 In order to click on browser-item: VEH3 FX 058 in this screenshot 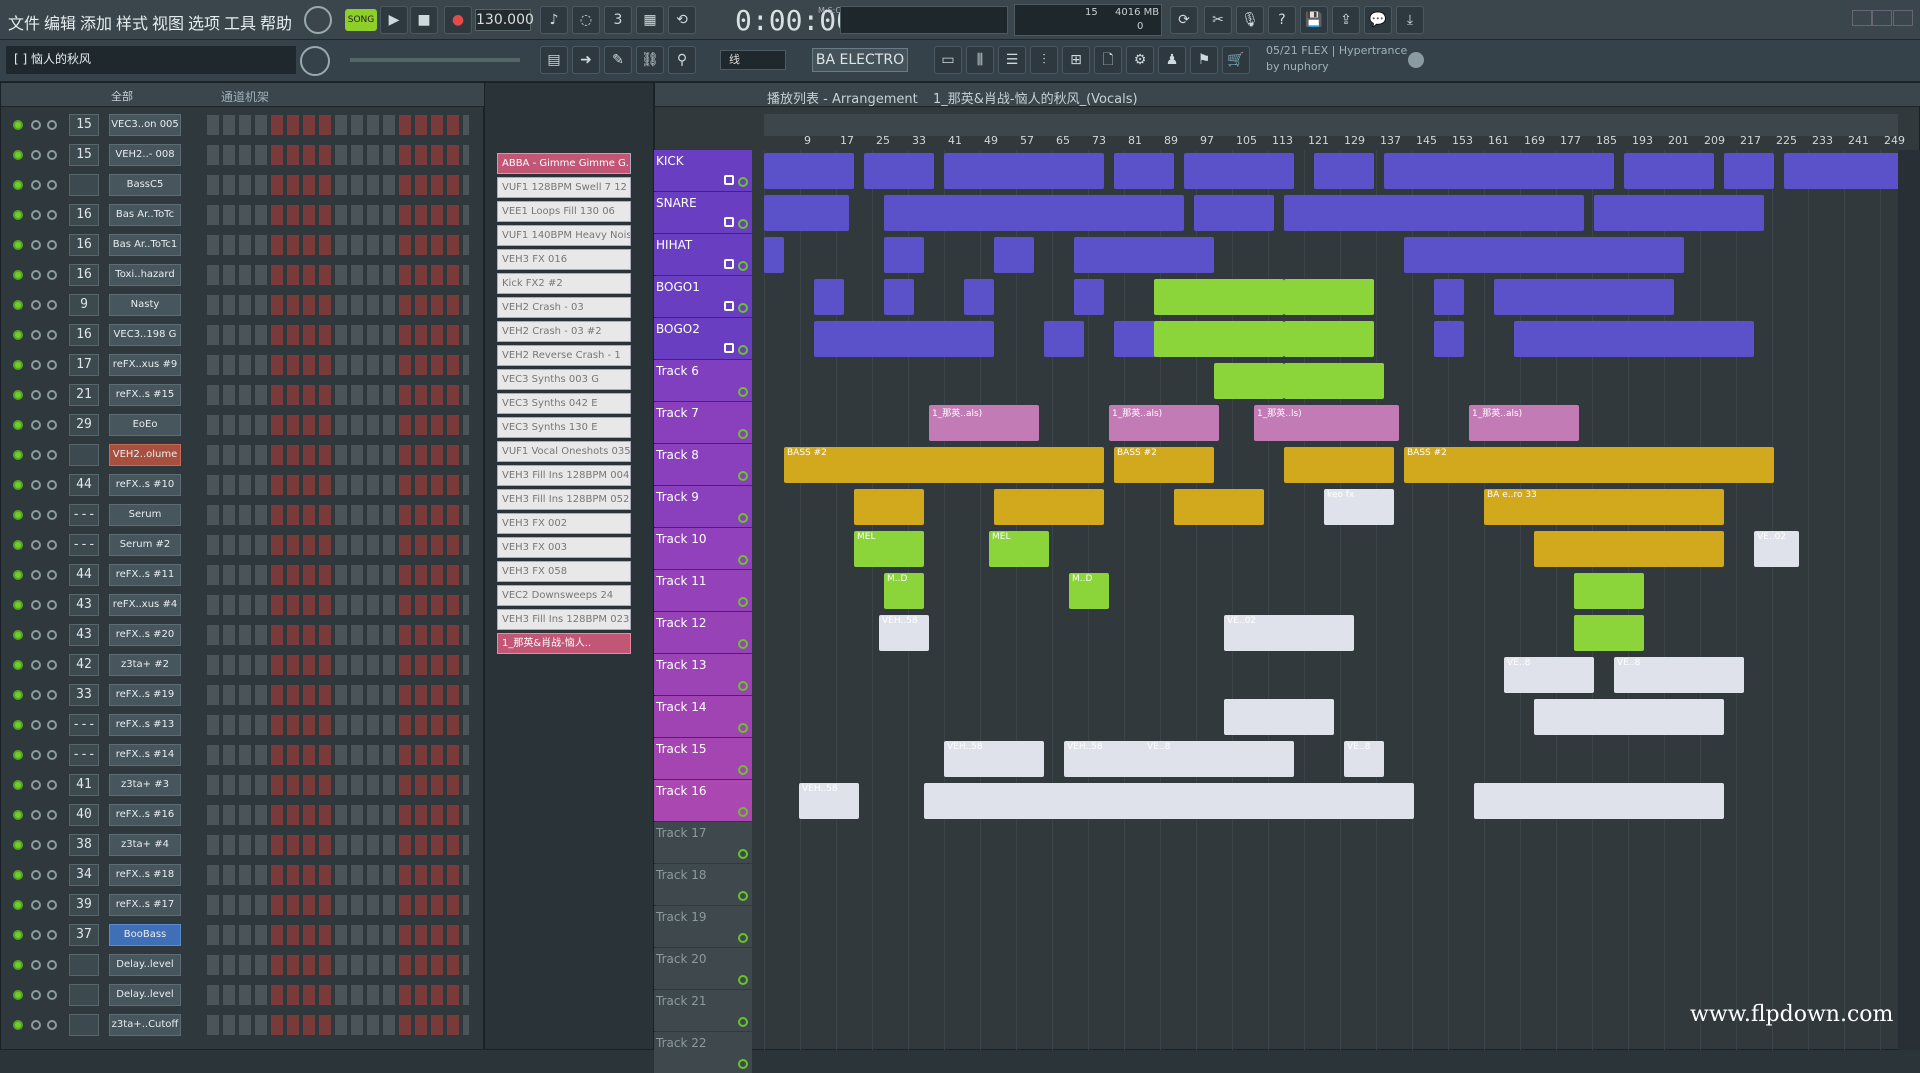, I will do `click(564, 571)`.